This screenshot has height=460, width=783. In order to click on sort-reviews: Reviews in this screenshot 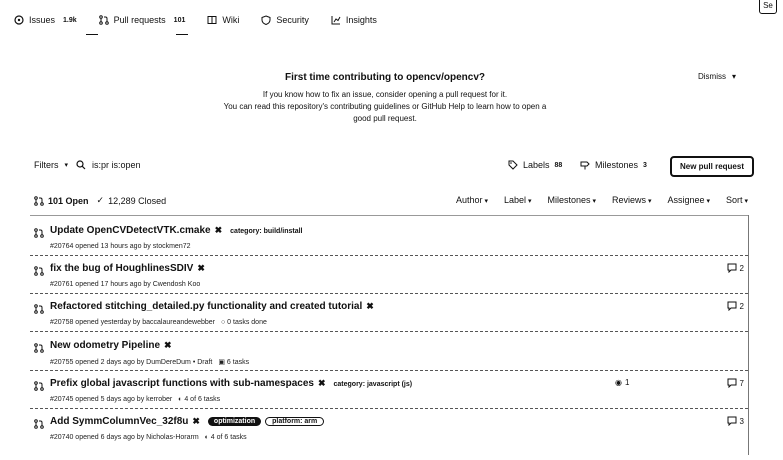, I will do `click(631, 200)`.